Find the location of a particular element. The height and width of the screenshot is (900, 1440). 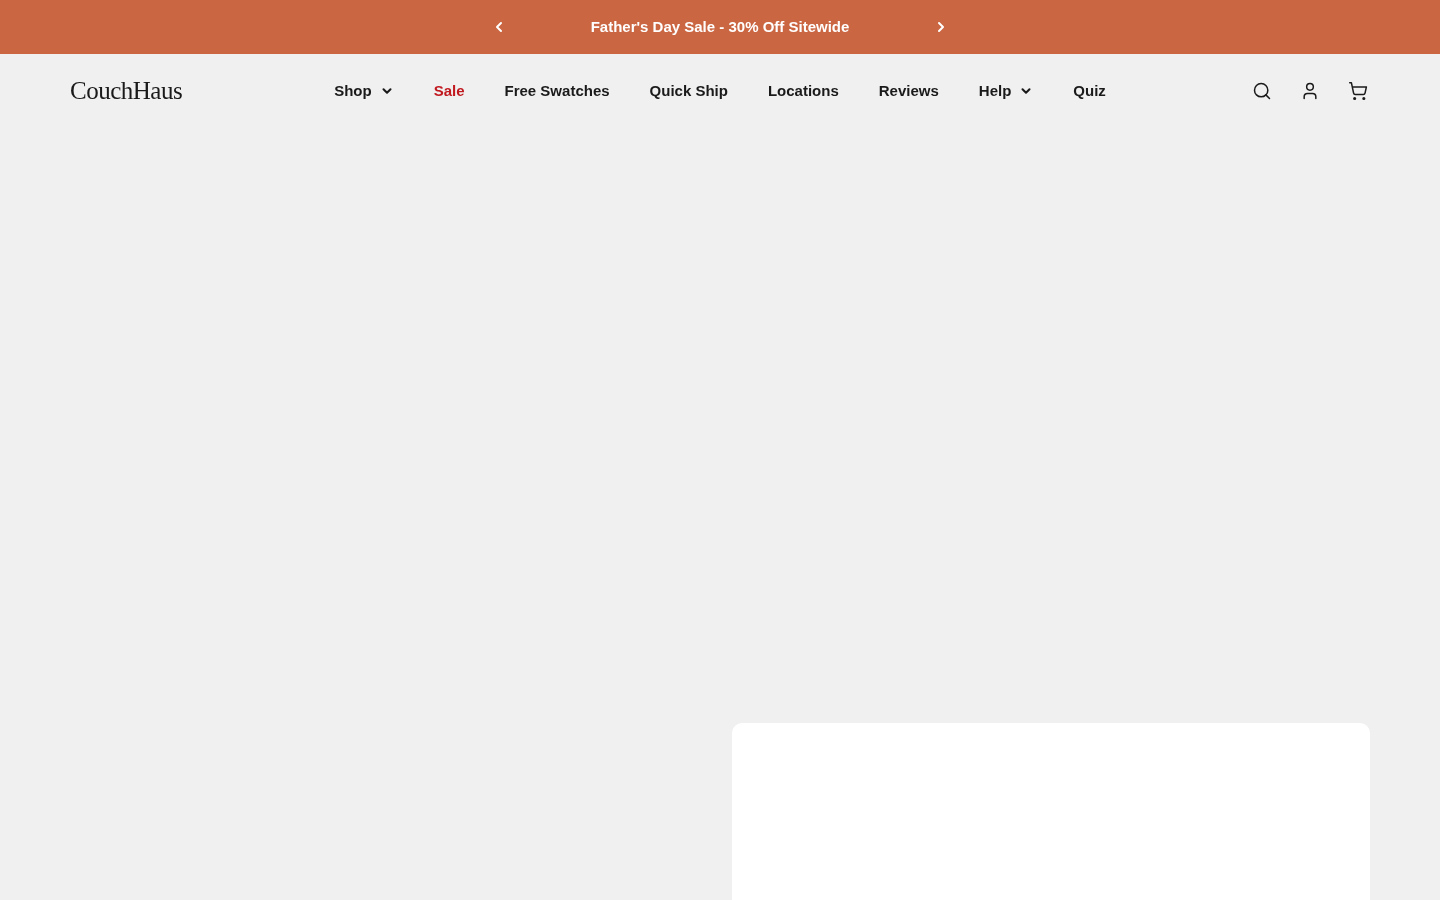

logo: CouchHaus is located at coordinates (126, 91).